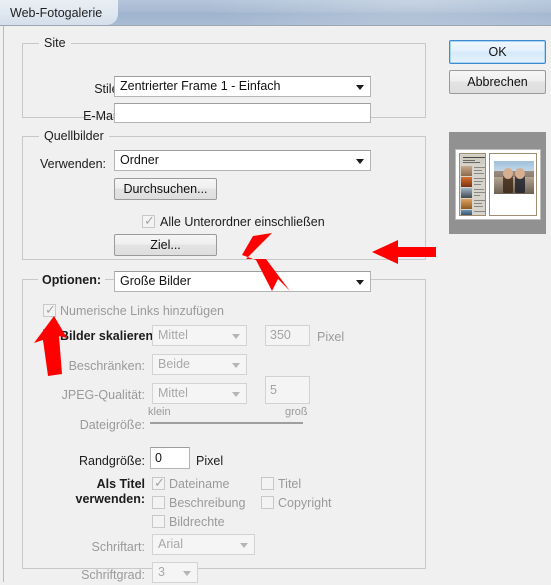 This screenshot has height=585, width=551. Describe the element at coordinates (173, 393) in the screenshot. I see `jpeg-quality-value: Mittel` at that location.